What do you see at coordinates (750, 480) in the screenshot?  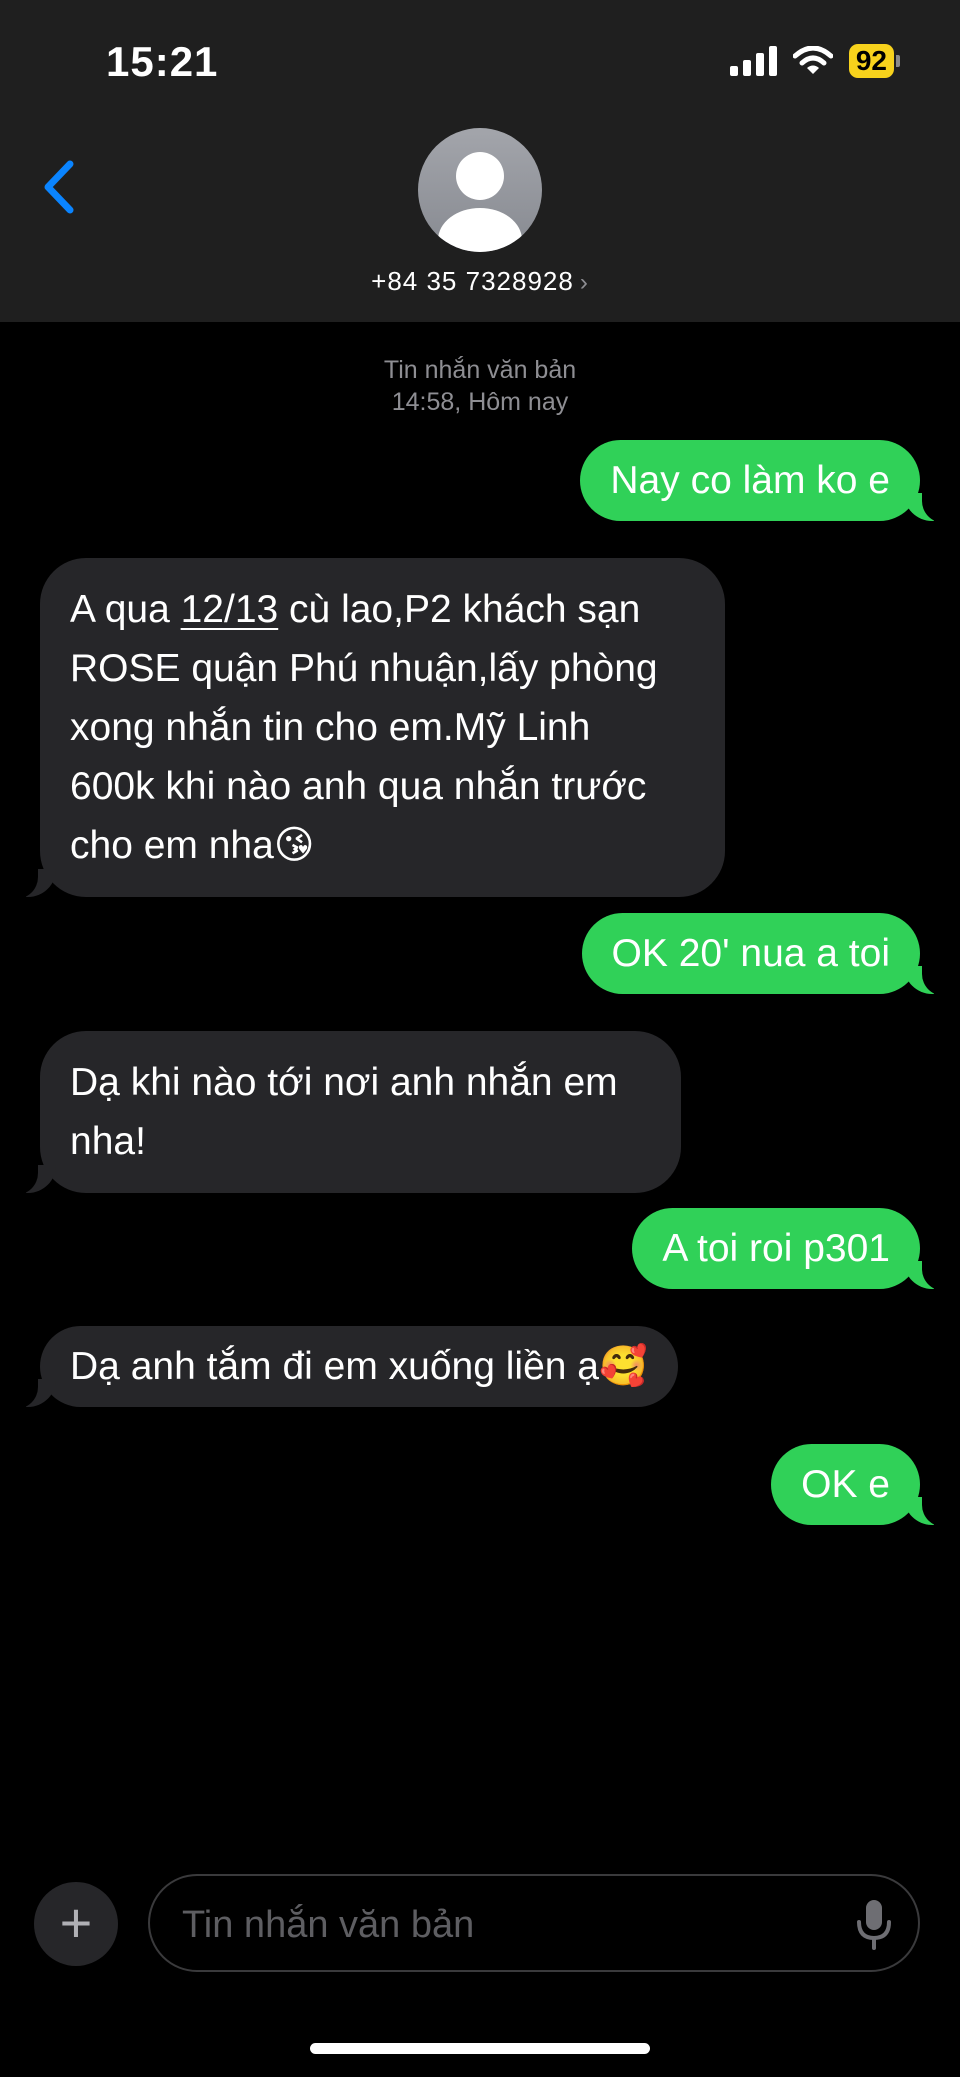 I see `message-text: Nay co làm ko e` at bounding box center [750, 480].